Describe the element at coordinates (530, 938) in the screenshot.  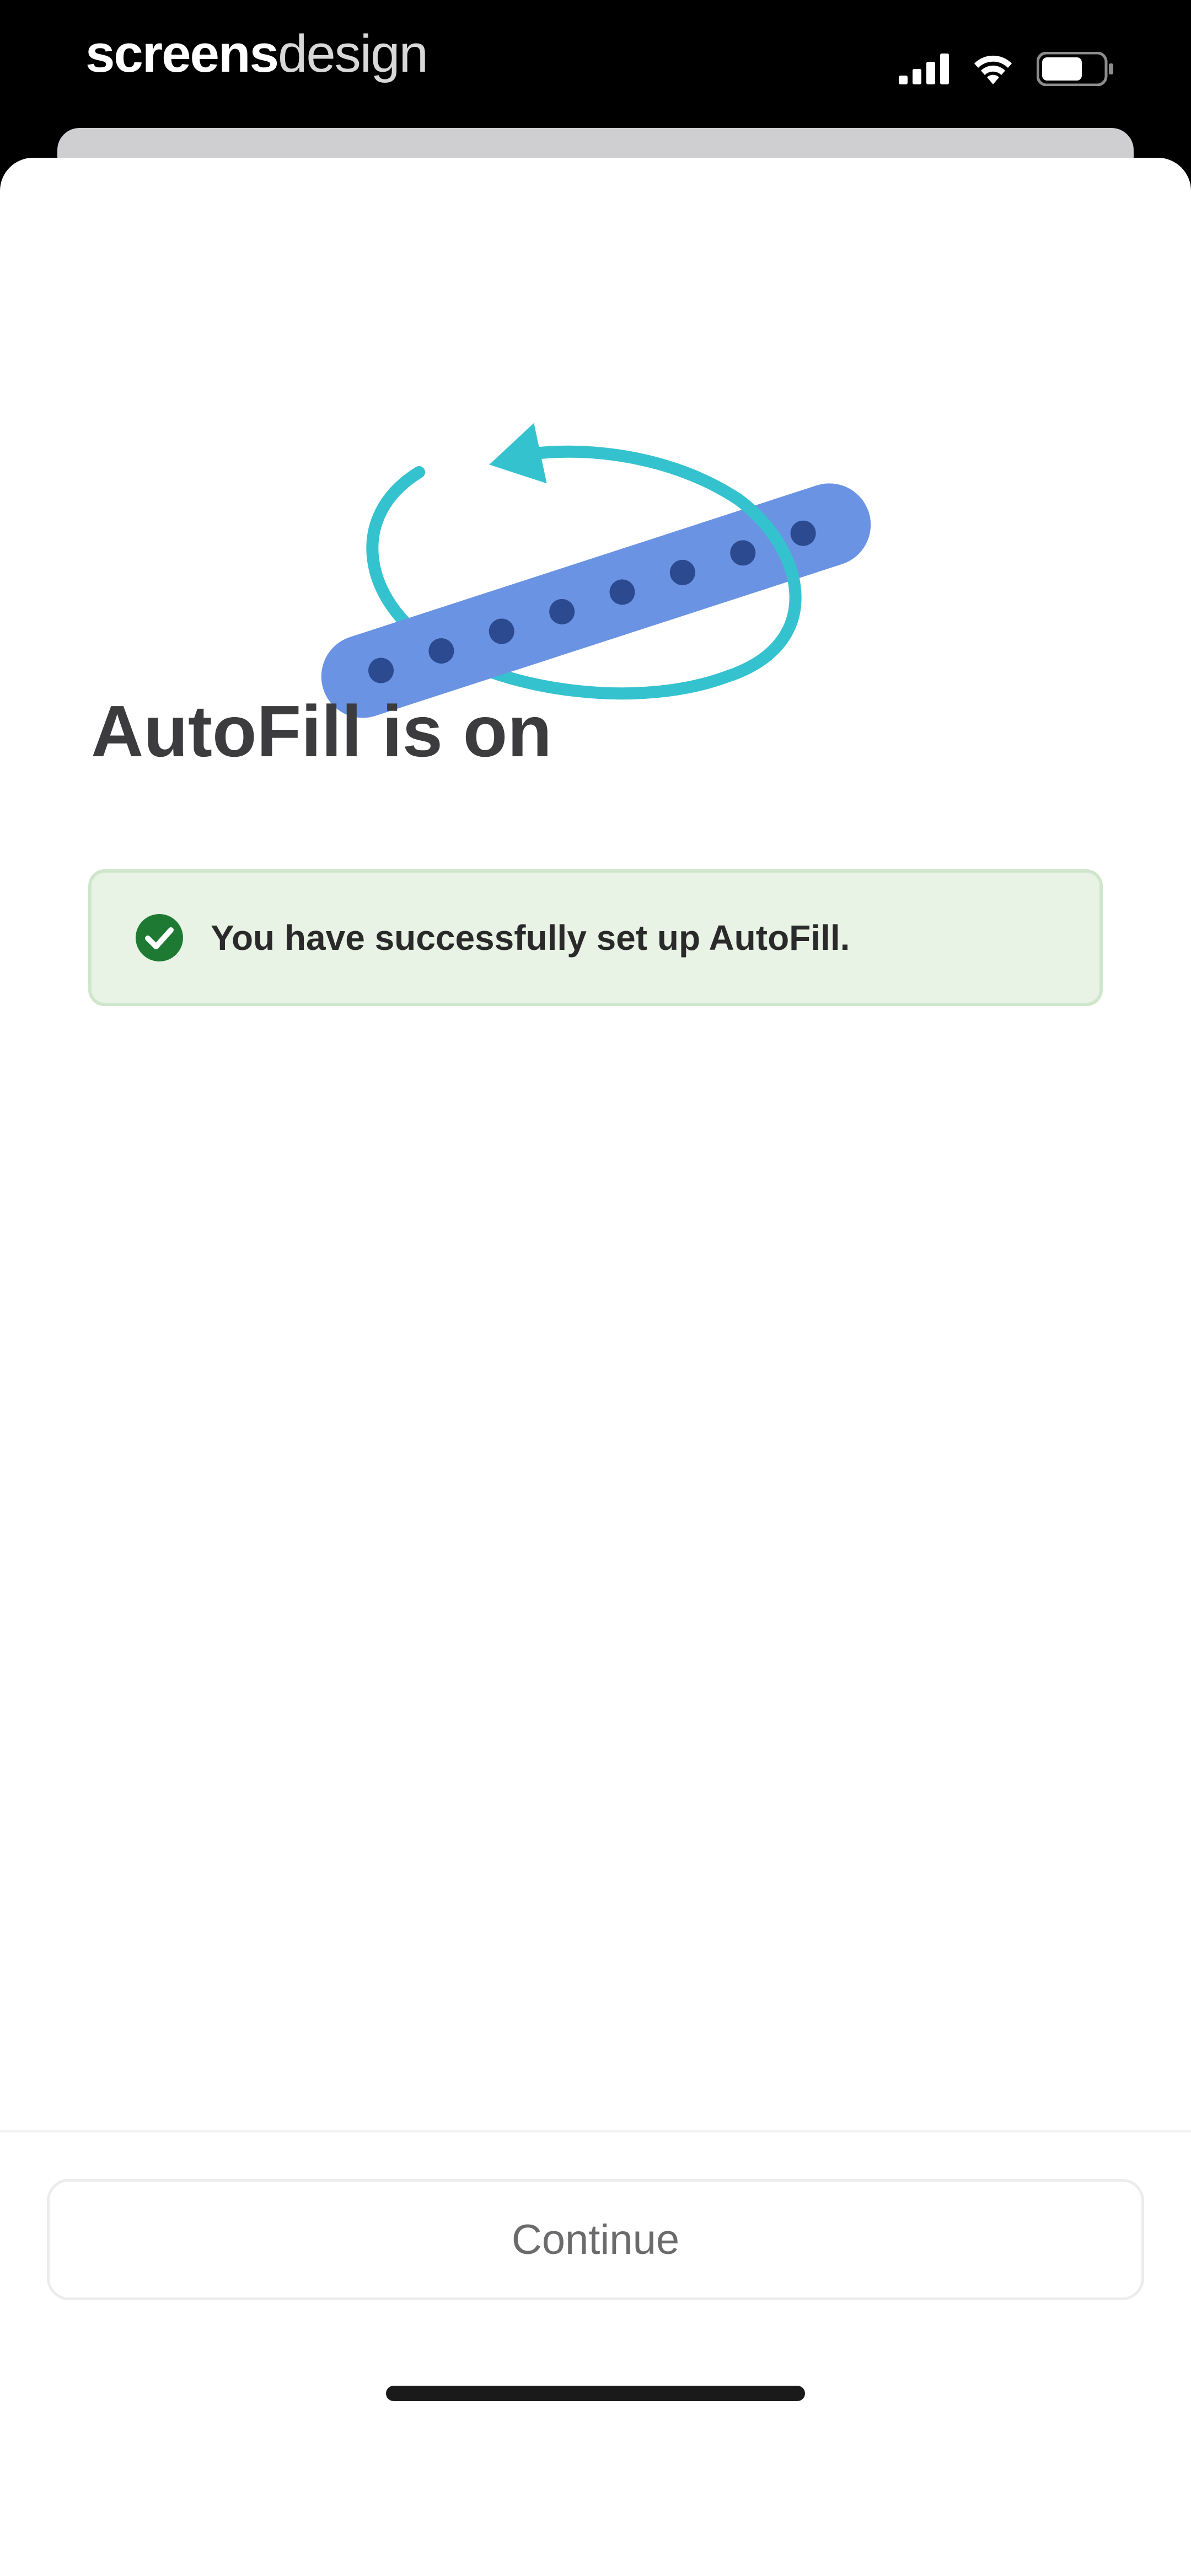
I see `success-message: You have successfully set up AutoFill.` at that location.